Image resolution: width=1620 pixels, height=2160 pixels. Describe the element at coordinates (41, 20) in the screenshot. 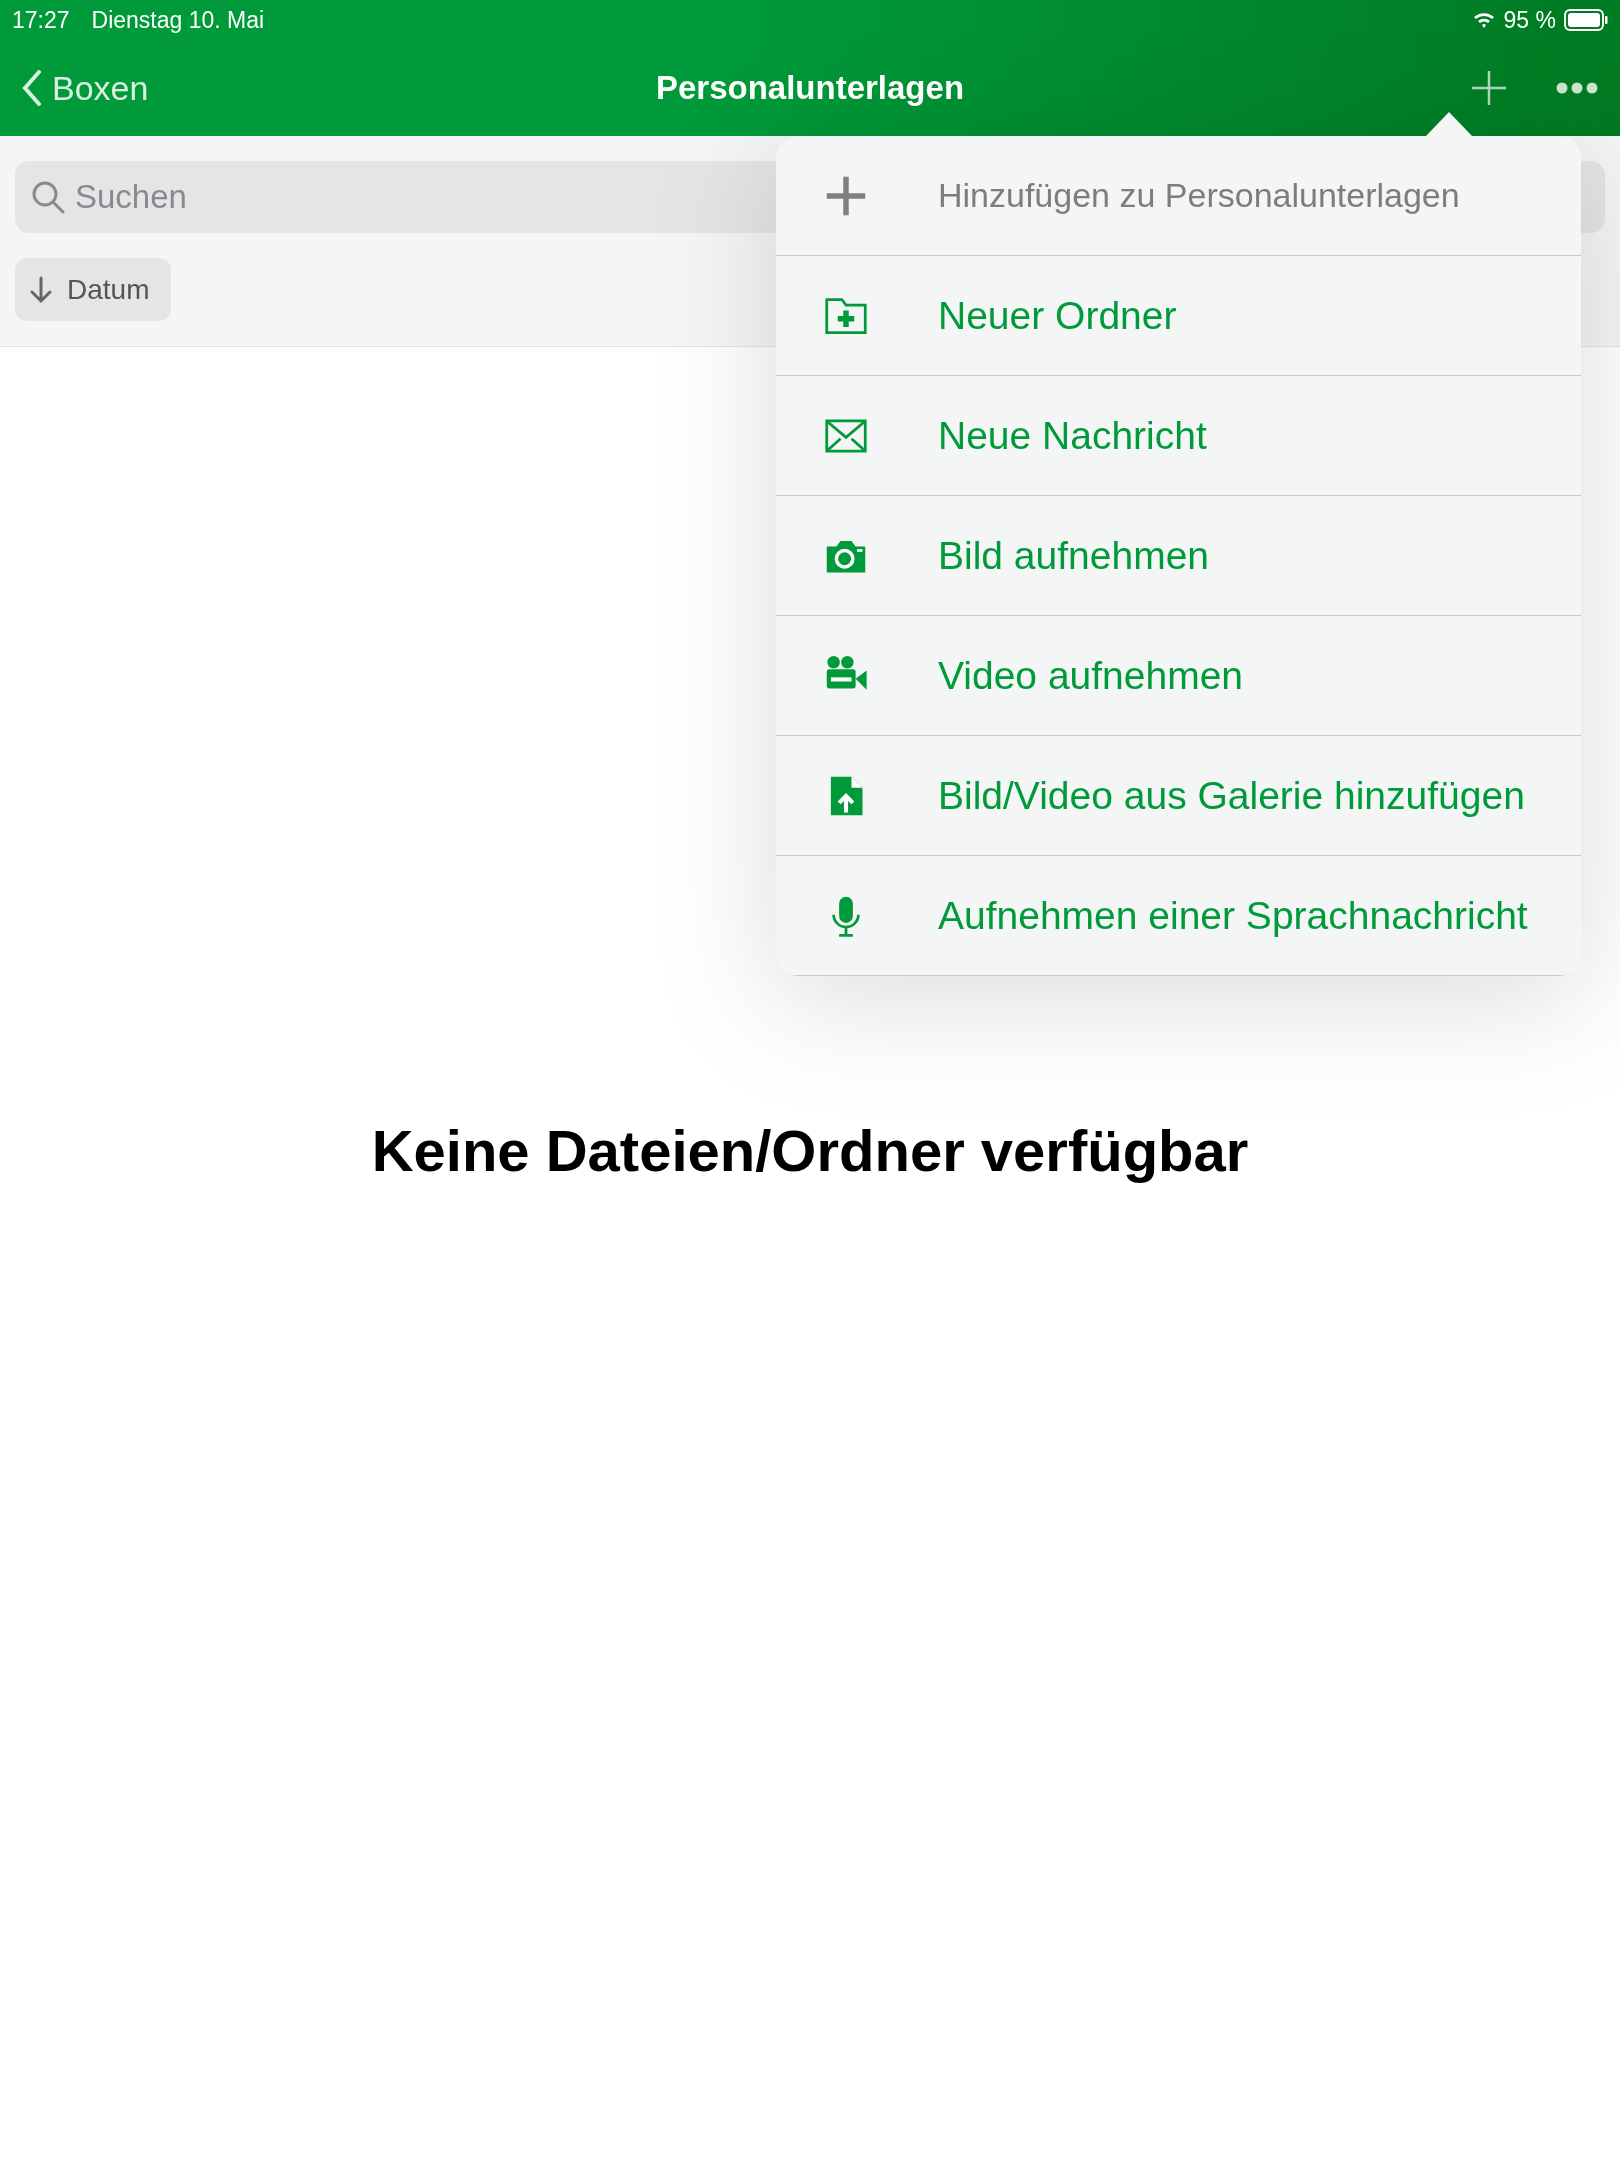

I see `status-time: 17:27` at that location.